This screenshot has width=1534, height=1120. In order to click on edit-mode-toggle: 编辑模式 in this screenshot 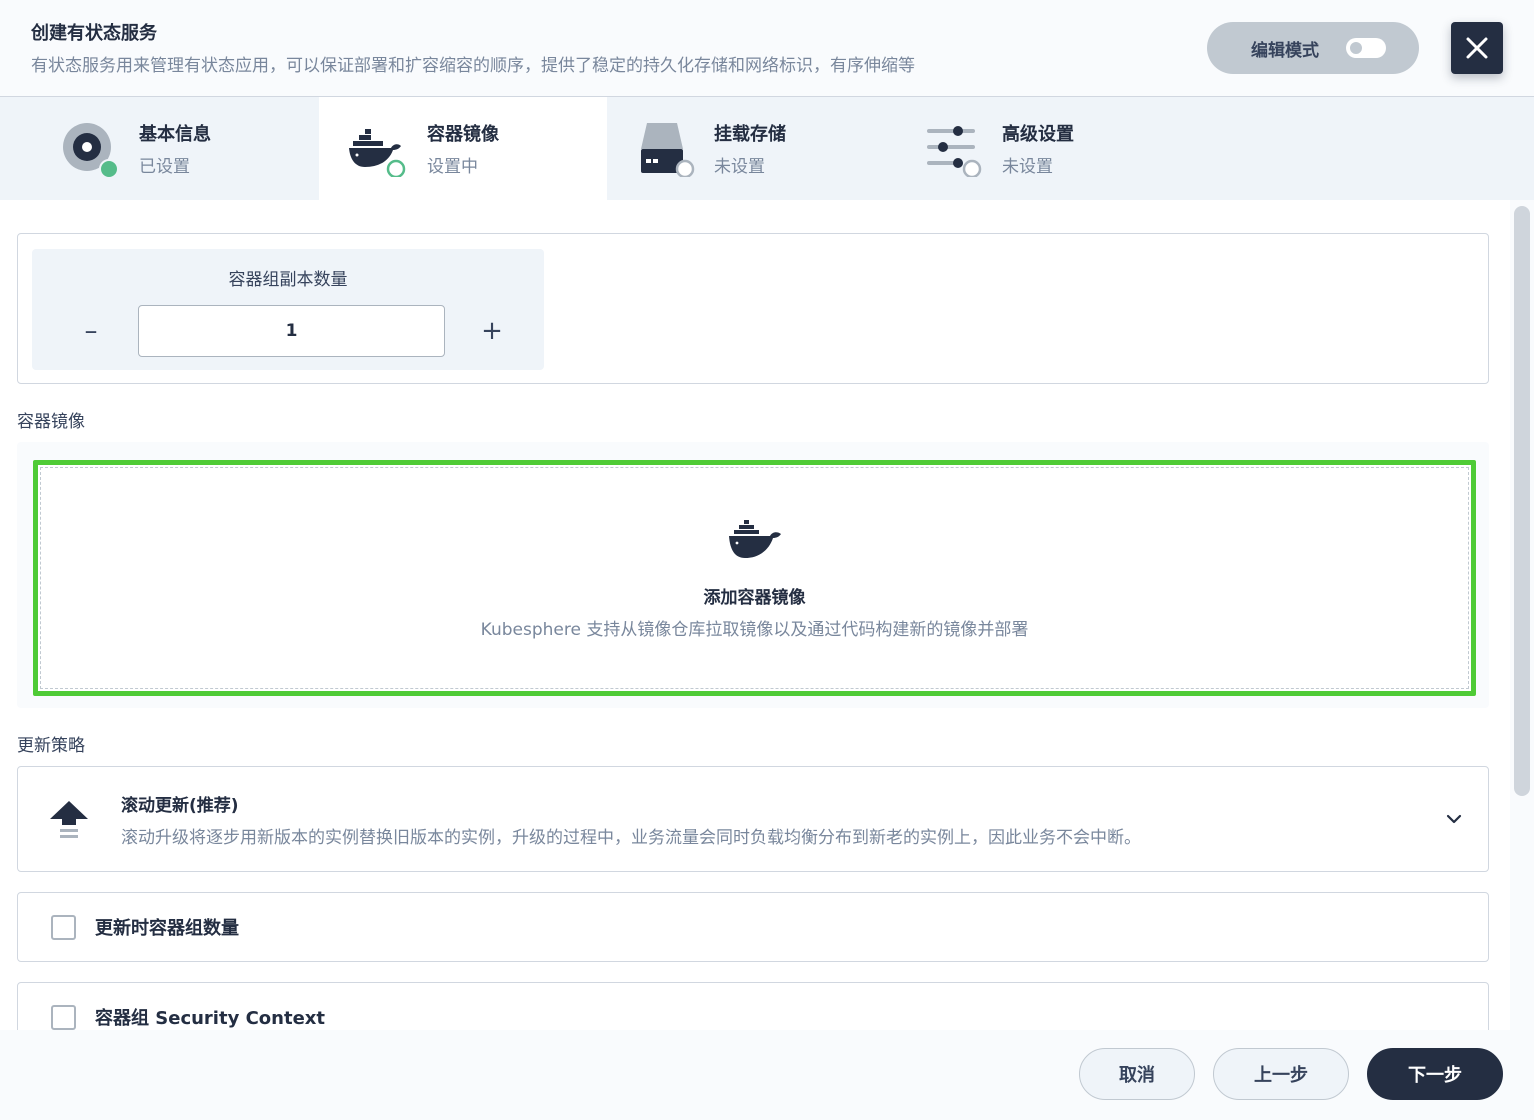, I will do `click(1313, 48)`.